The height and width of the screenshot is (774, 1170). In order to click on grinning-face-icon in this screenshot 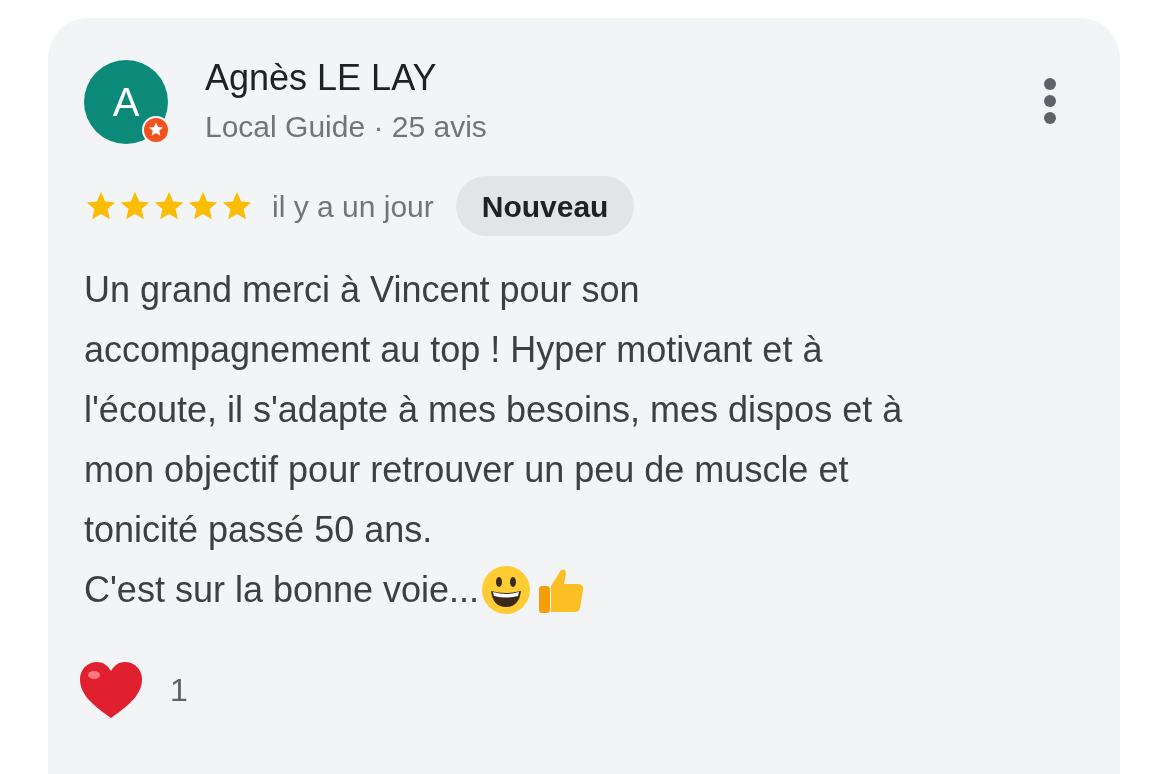, I will do `click(506, 590)`.